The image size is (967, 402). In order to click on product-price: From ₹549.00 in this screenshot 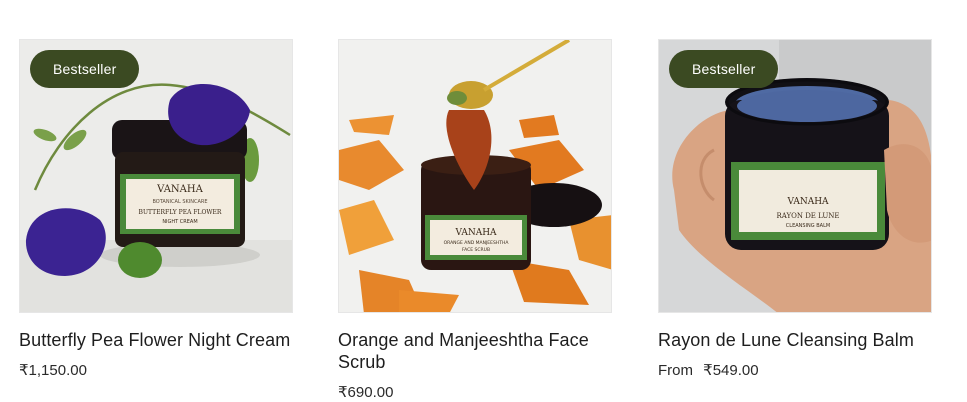, I will do `click(795, 371)`.